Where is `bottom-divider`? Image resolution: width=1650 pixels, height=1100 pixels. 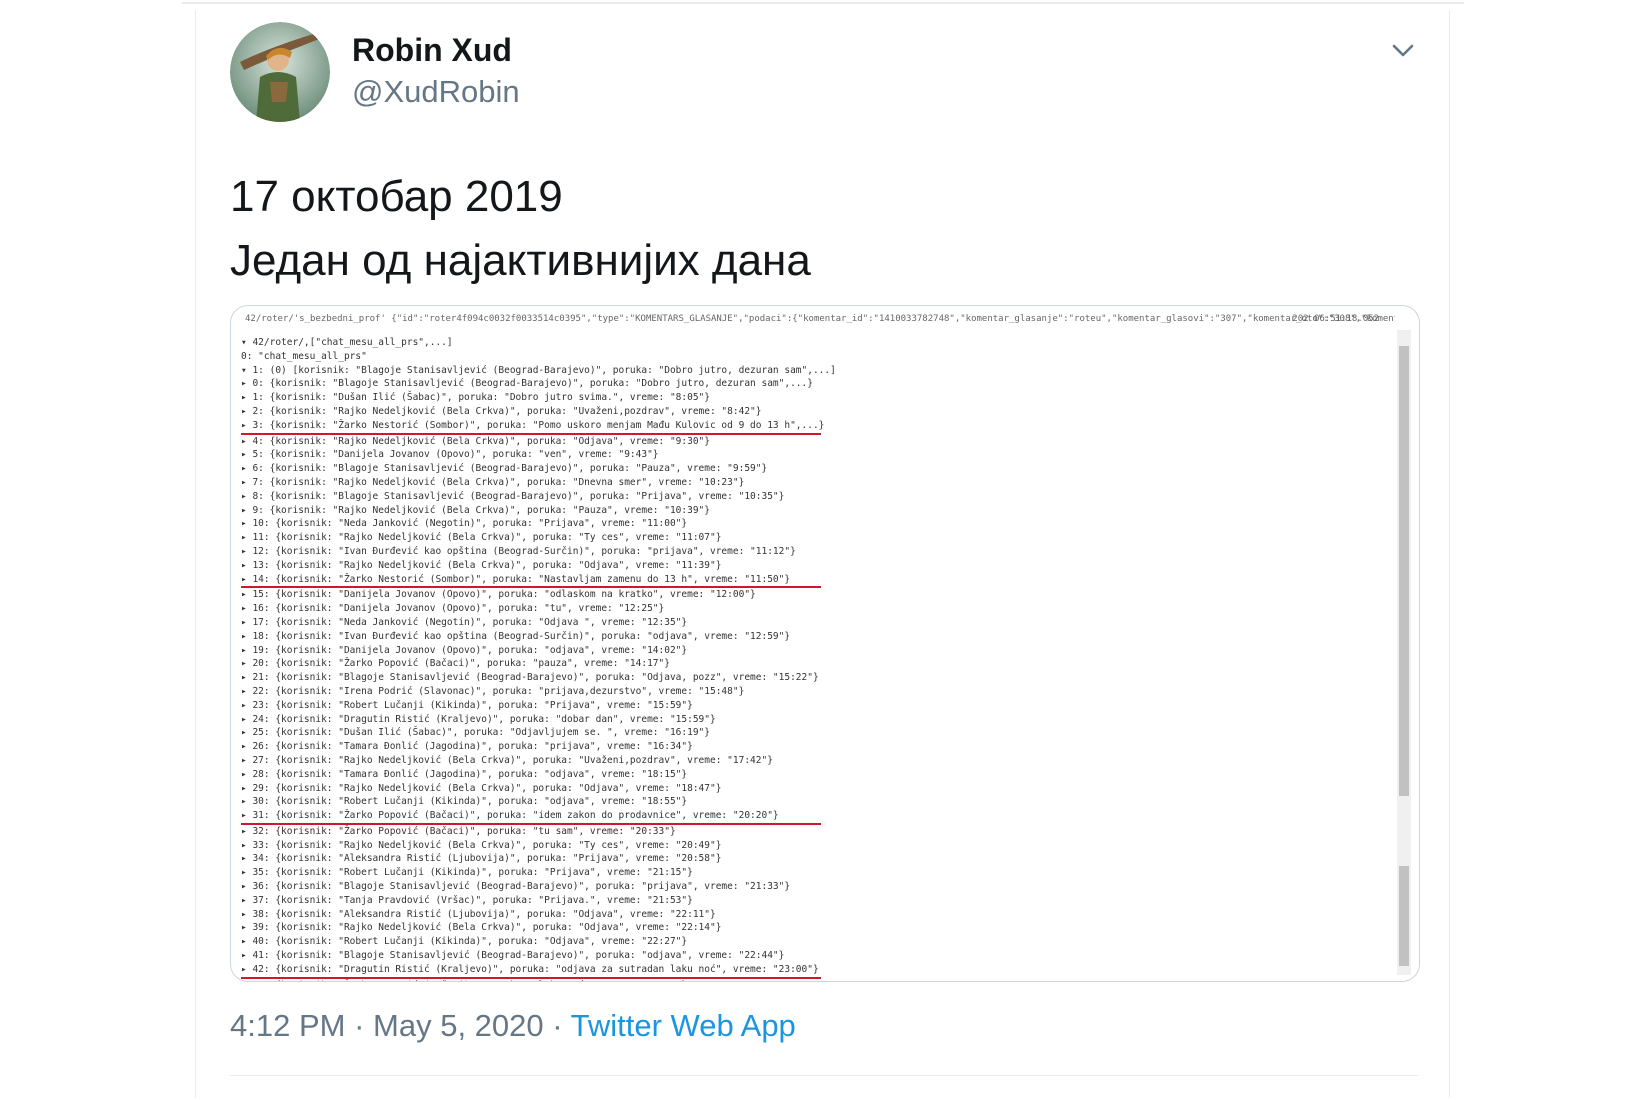
bottom-divider is located at coordinates (824, 1075).